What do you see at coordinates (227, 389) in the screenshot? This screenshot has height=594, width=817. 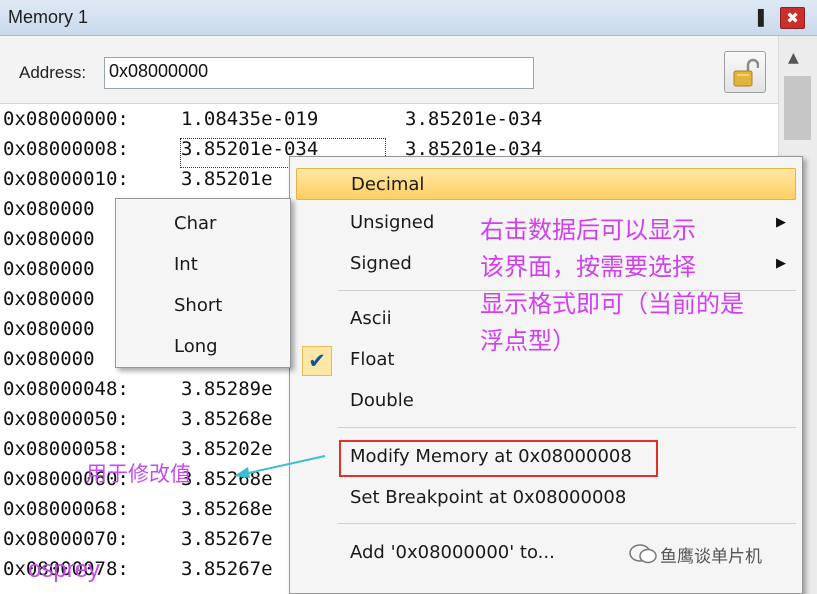 I see `memory-value: 3.85289e` at bounding box center [227, 389].